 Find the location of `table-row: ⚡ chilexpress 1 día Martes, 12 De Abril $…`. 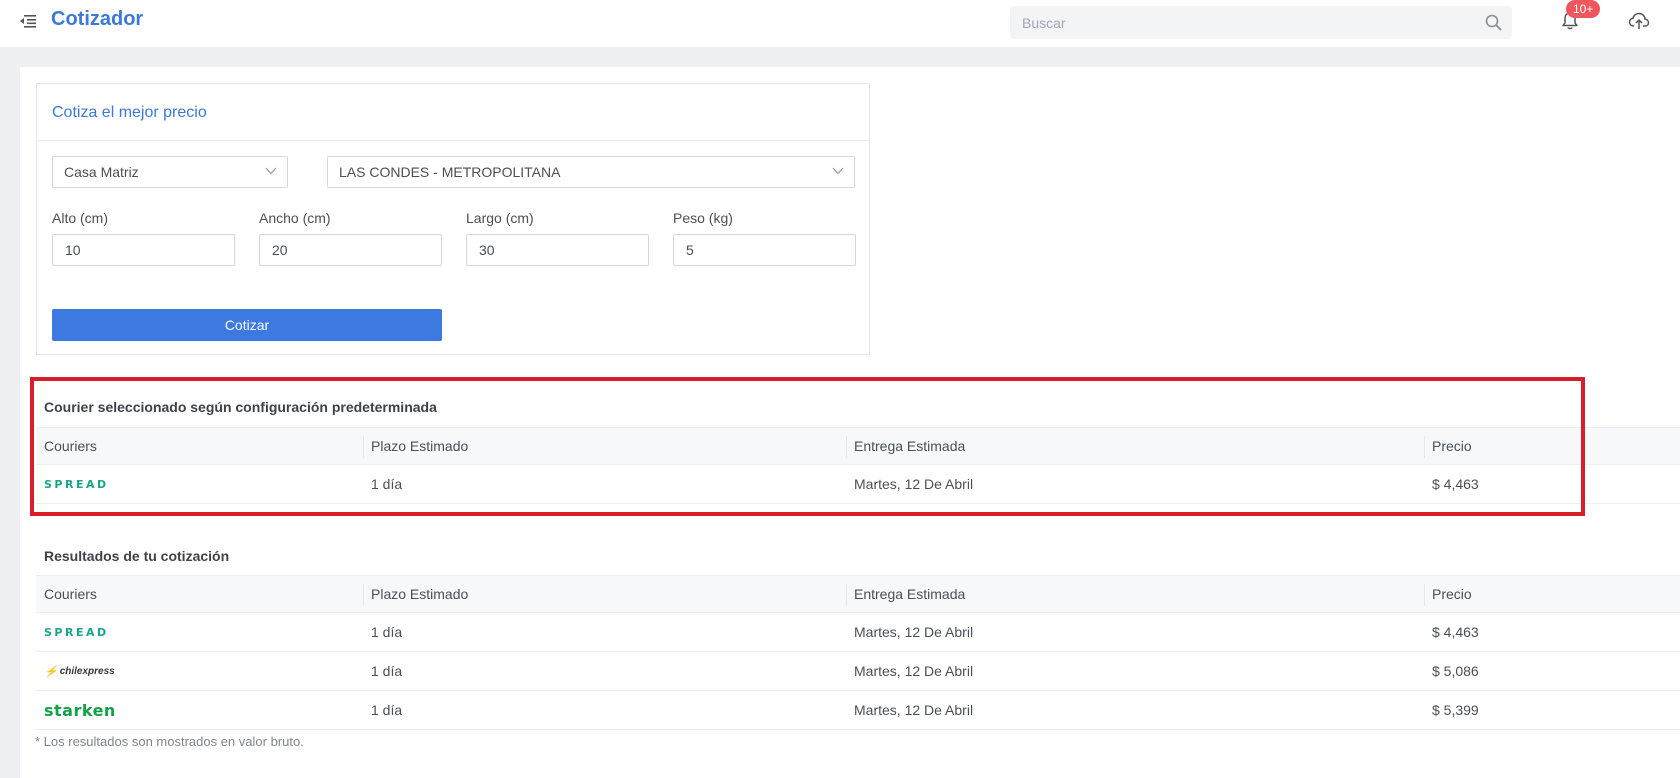

table-row: ⚡ chilexpress 1 día Martes, 12 De Abril $… is located at coordinates (858, 671).